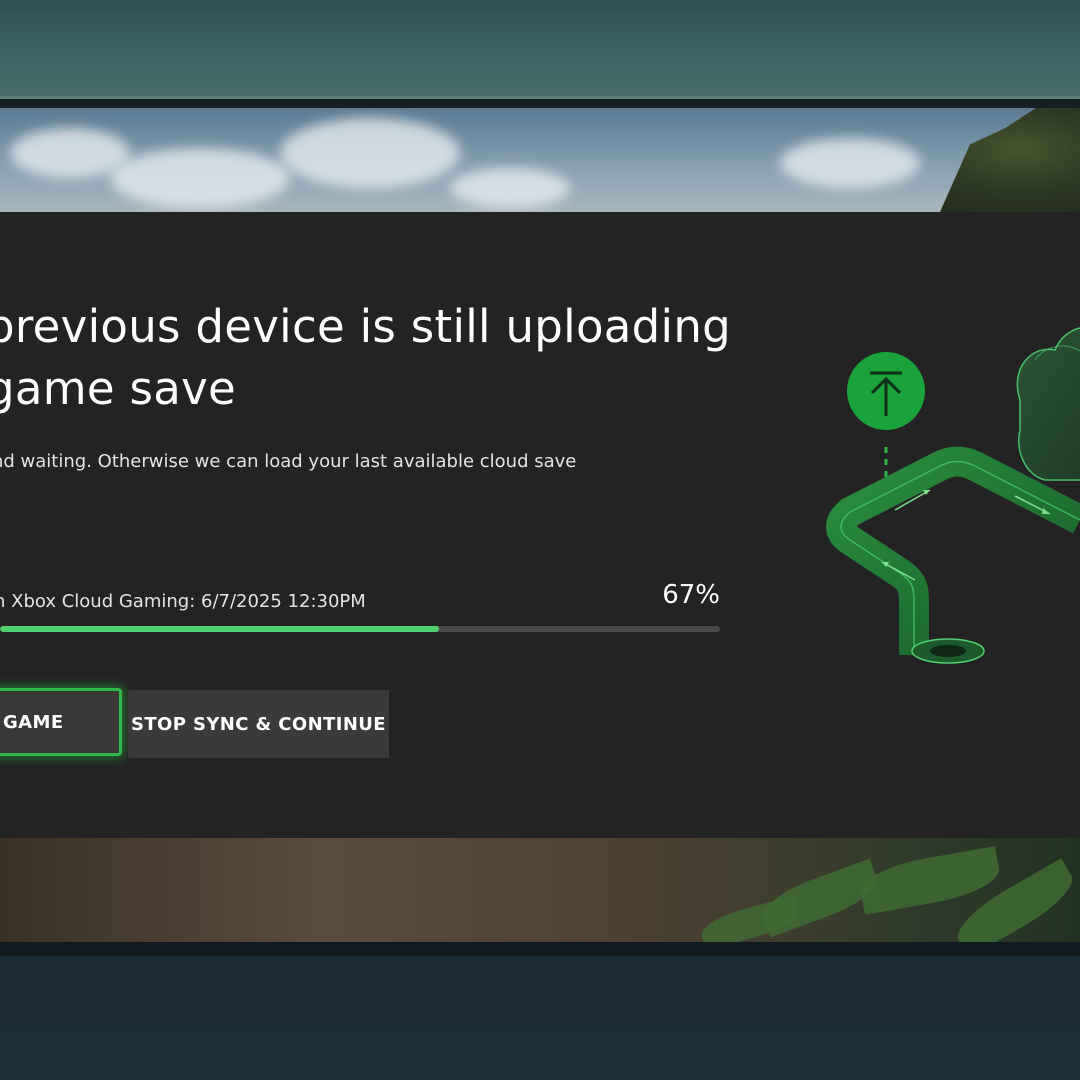  I want to click on sync-path-ribbon, so click(953, 555).